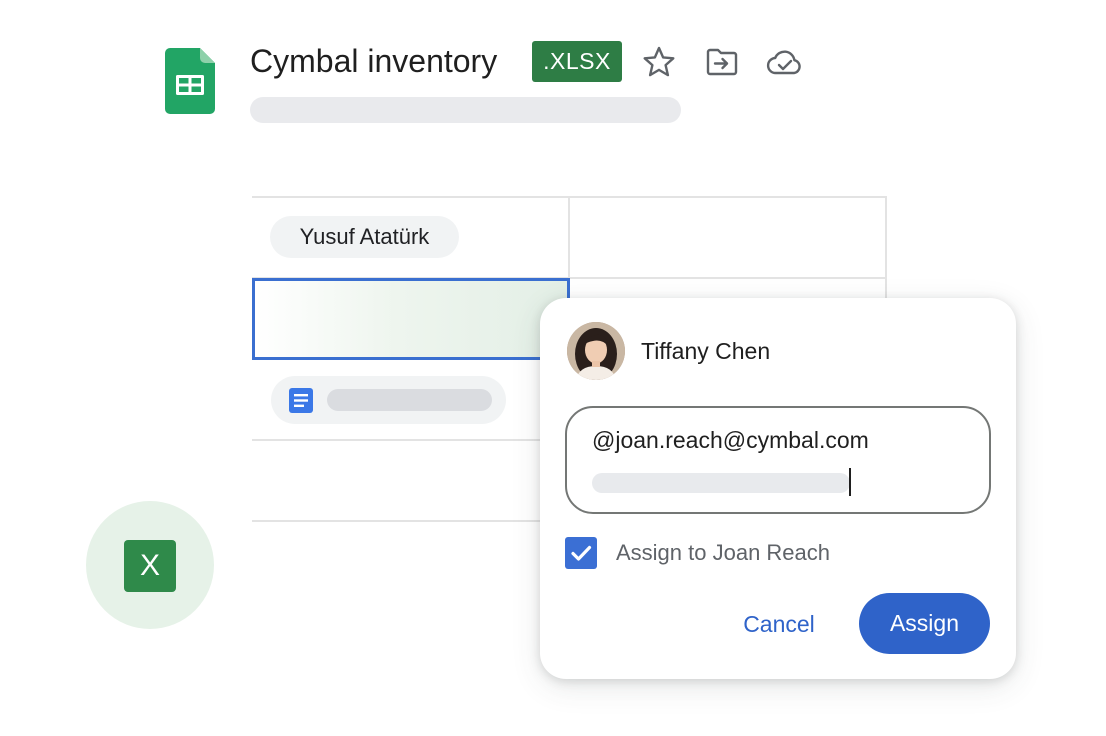 This screenshot has height=736, width=1106. I want to click on microsoft-excel-icon: X, so click(150, 565).